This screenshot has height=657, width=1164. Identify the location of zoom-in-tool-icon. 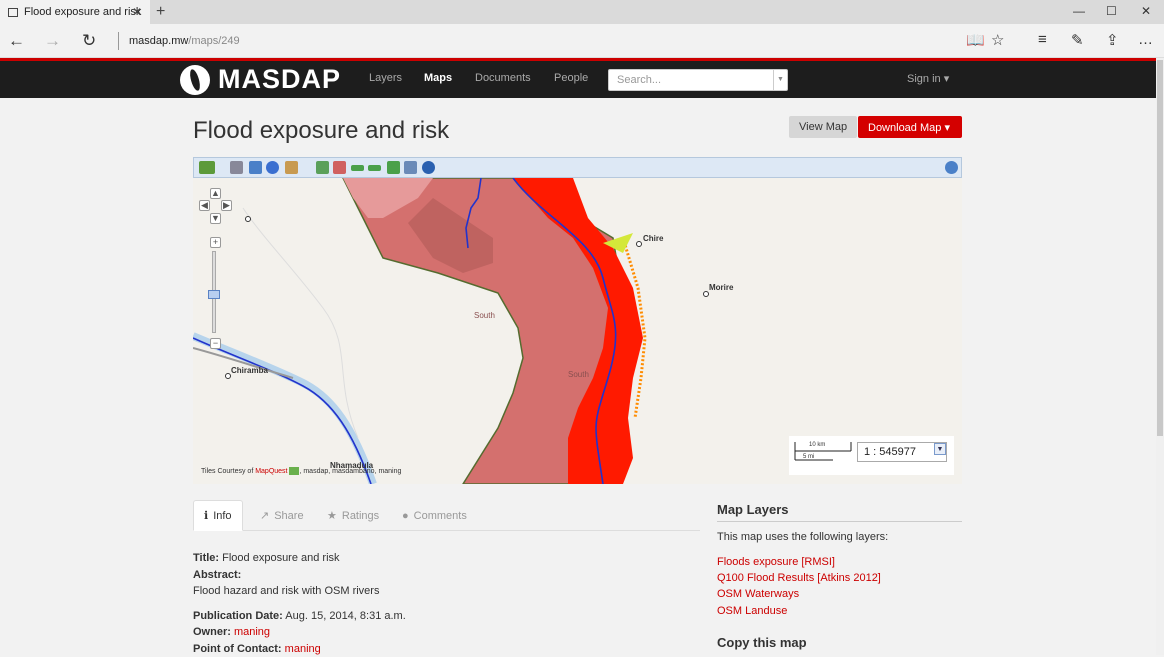
(322, 167).